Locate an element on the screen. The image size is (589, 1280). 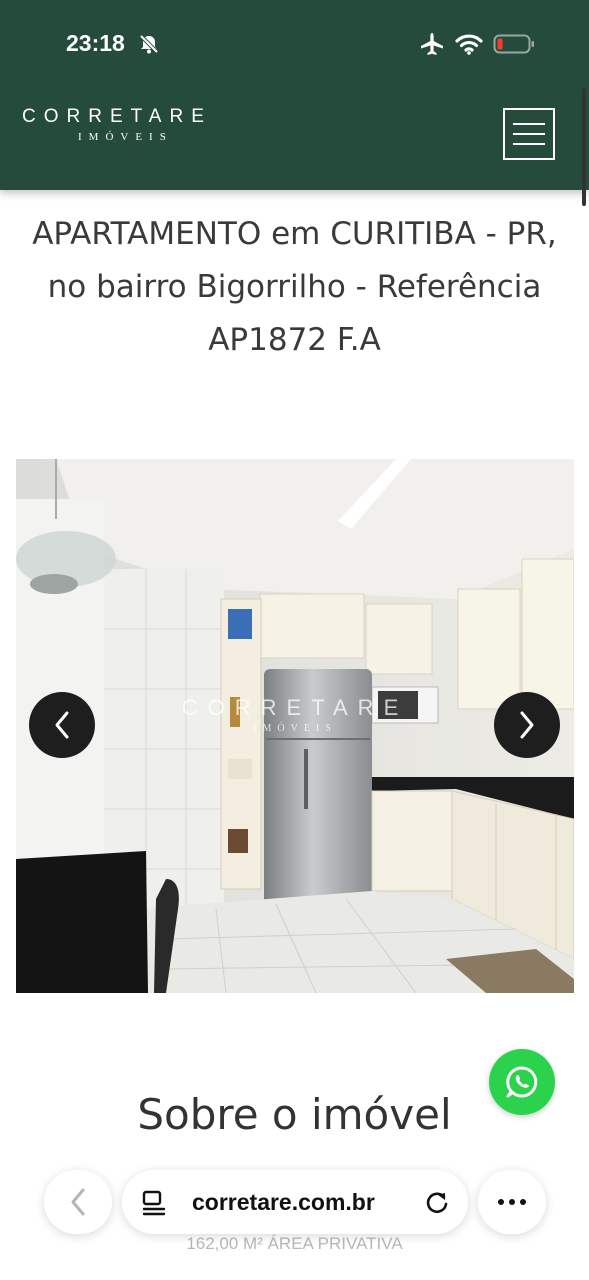
brand-sub: IMÓVEIS is located at coordinates (125, 137).